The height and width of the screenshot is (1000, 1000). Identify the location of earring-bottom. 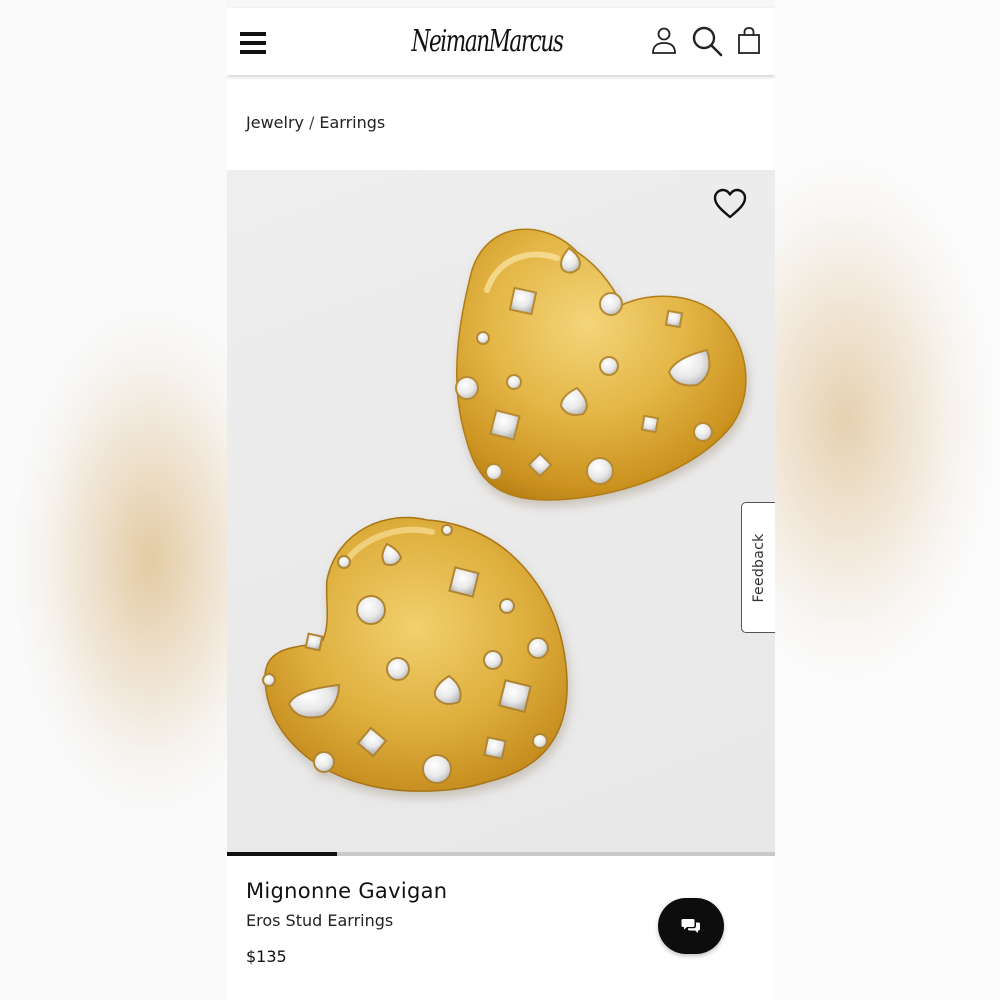
(415, 654).